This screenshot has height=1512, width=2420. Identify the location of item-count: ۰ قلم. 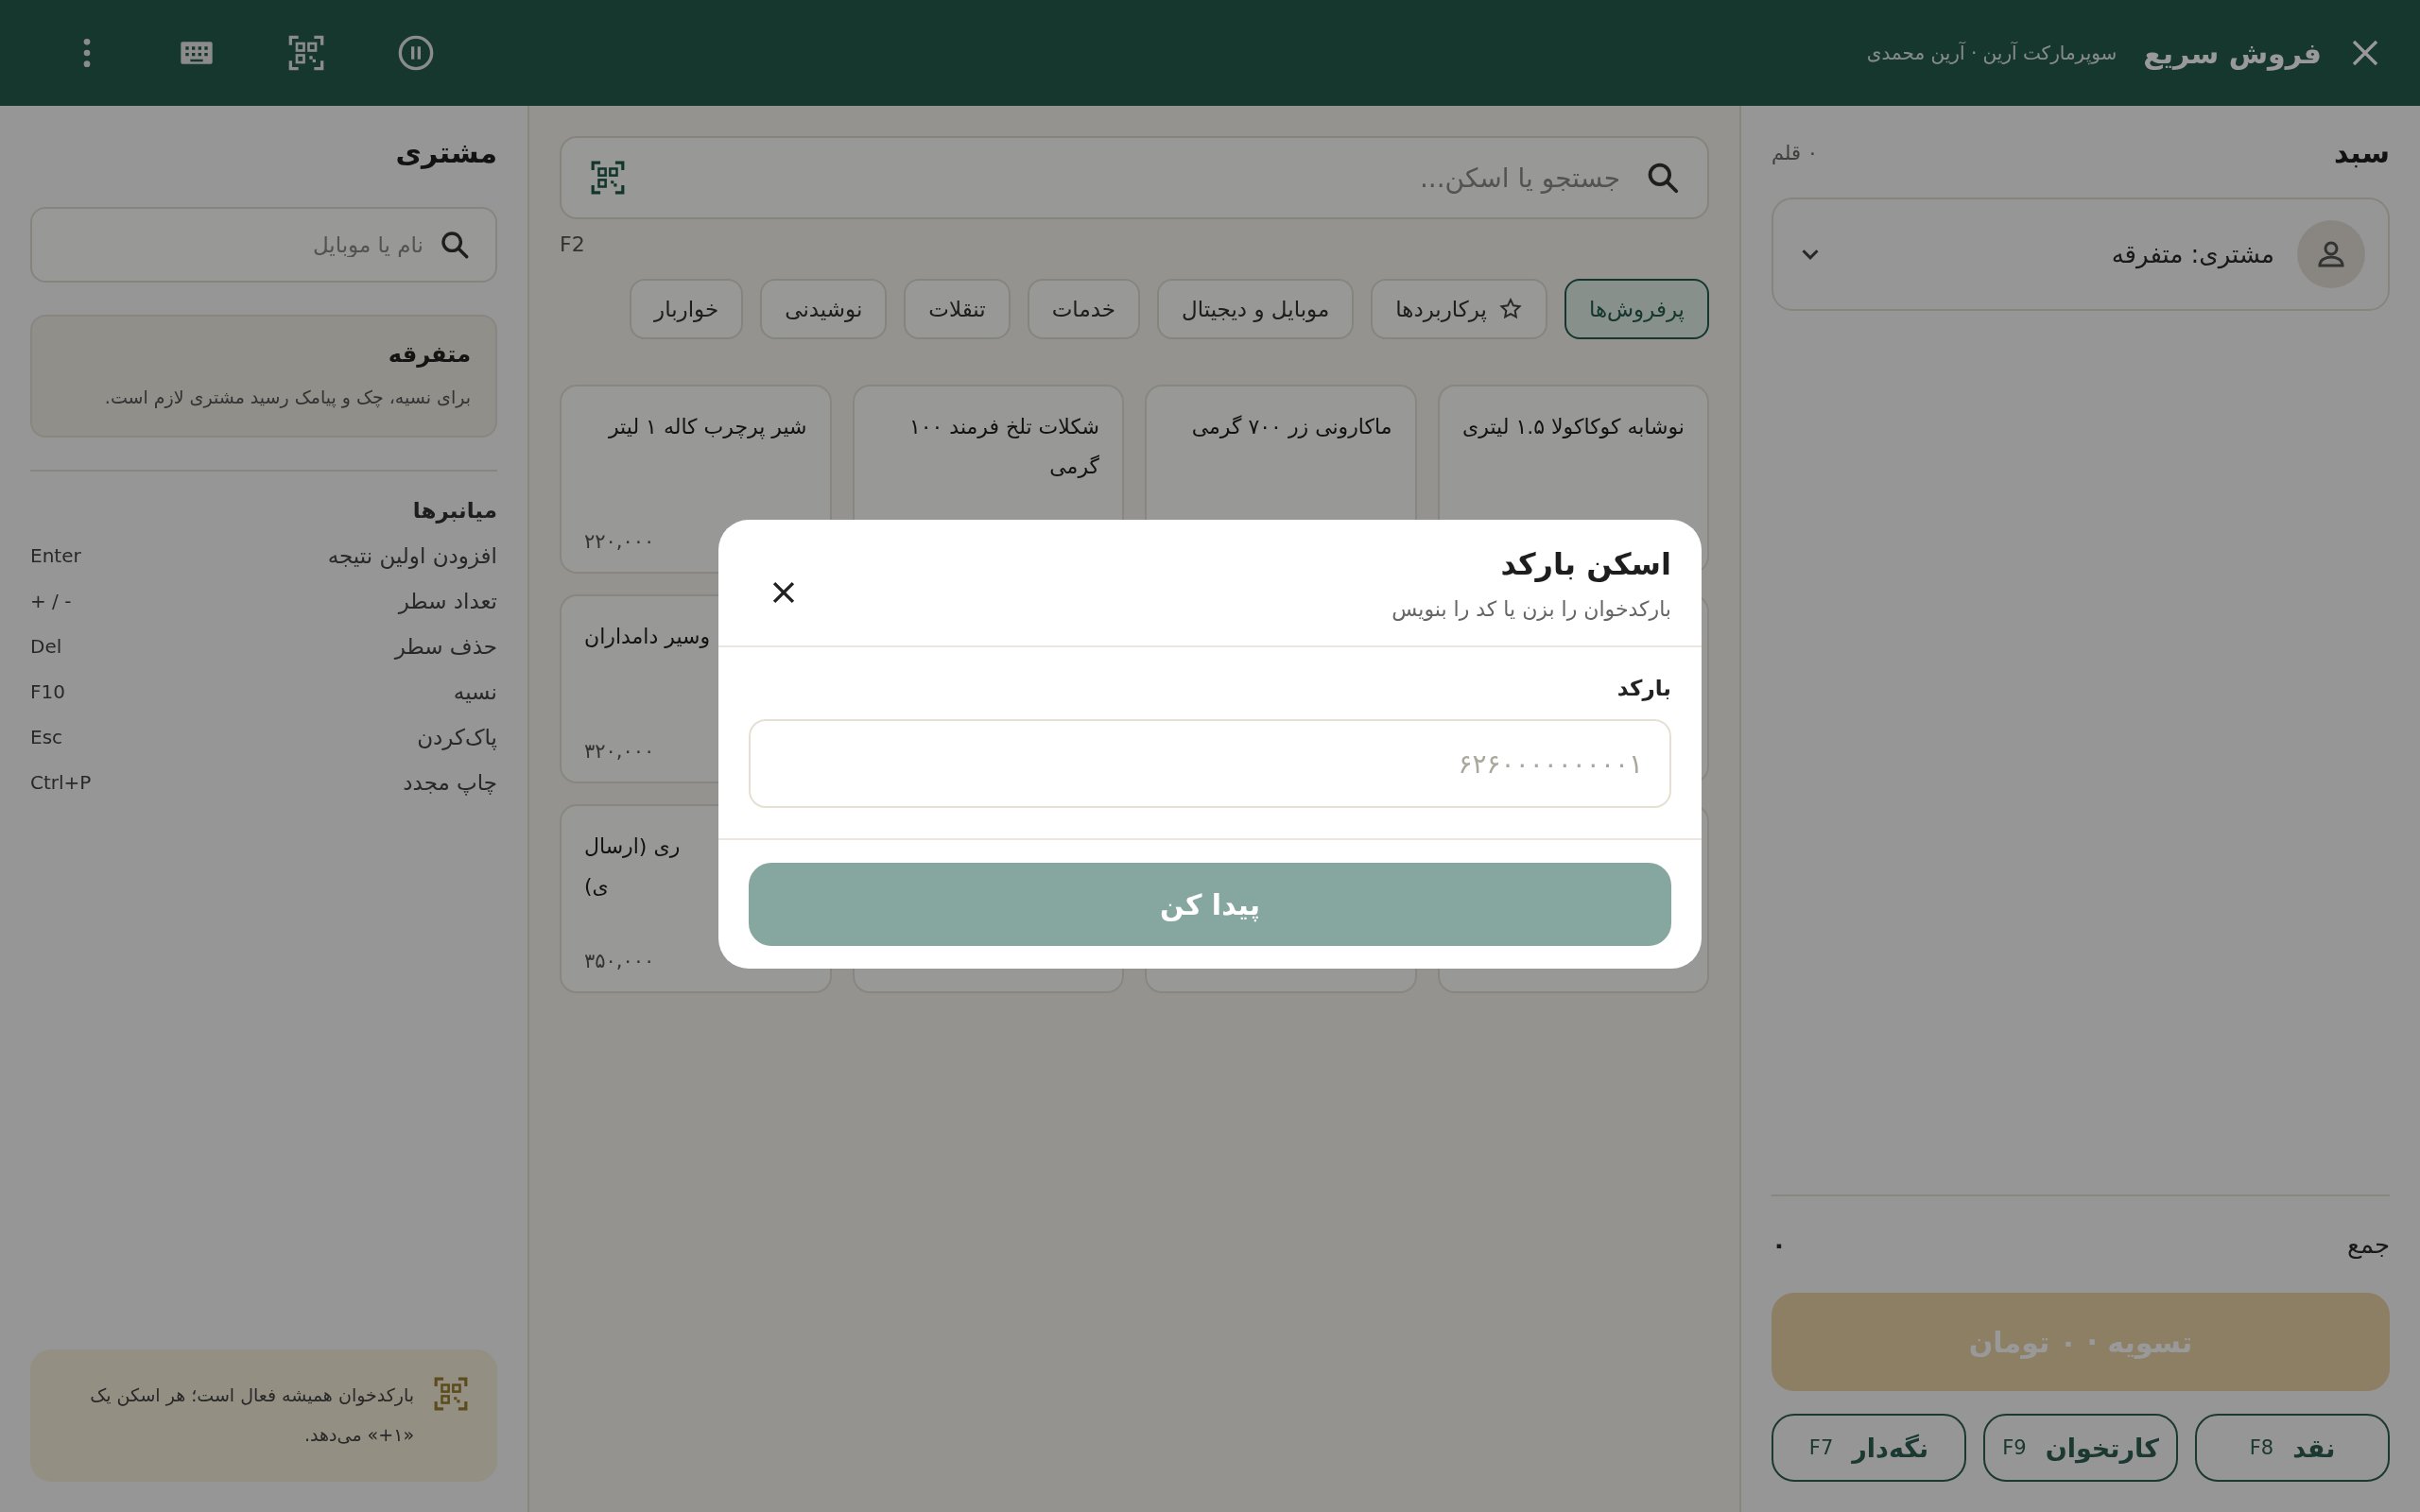
(1795, 152).